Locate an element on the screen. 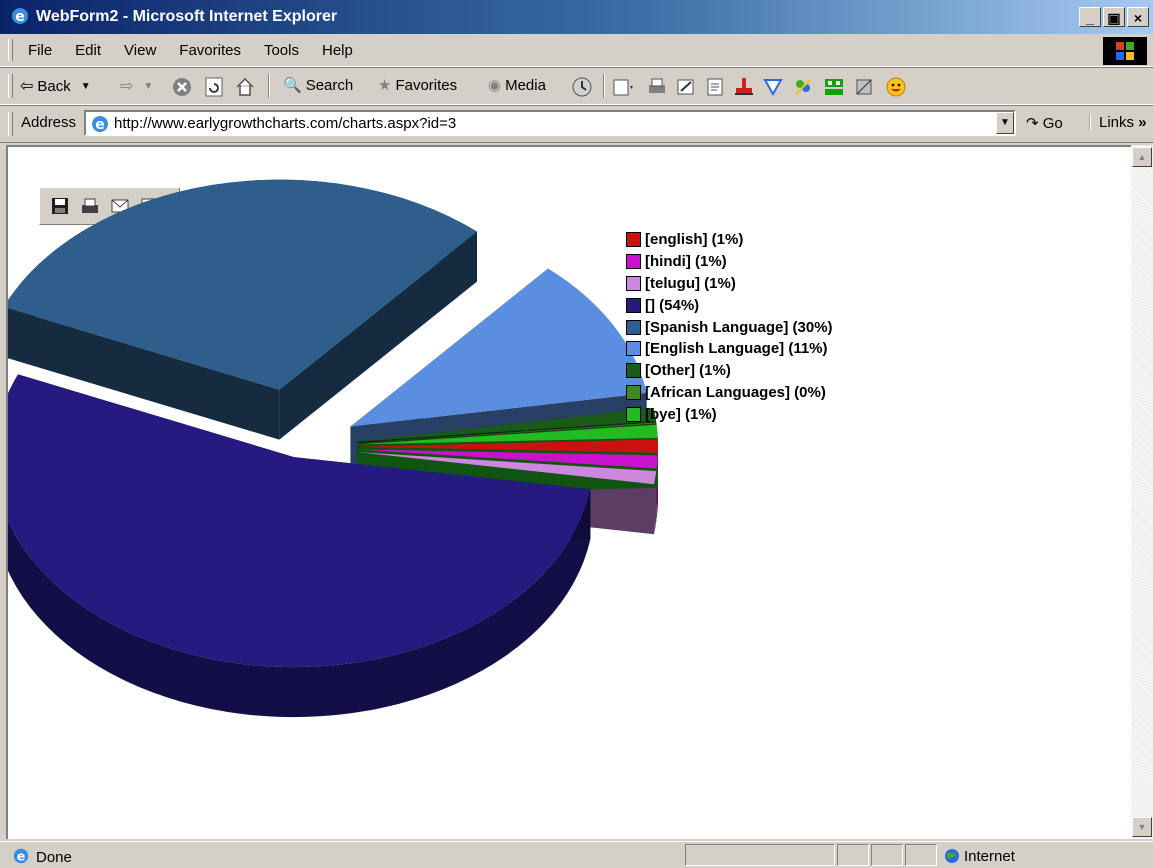 The height and width of the screenshot is (868, 1153). forward-dropdown-icon: ▼ is located at coordinates (148, 86).